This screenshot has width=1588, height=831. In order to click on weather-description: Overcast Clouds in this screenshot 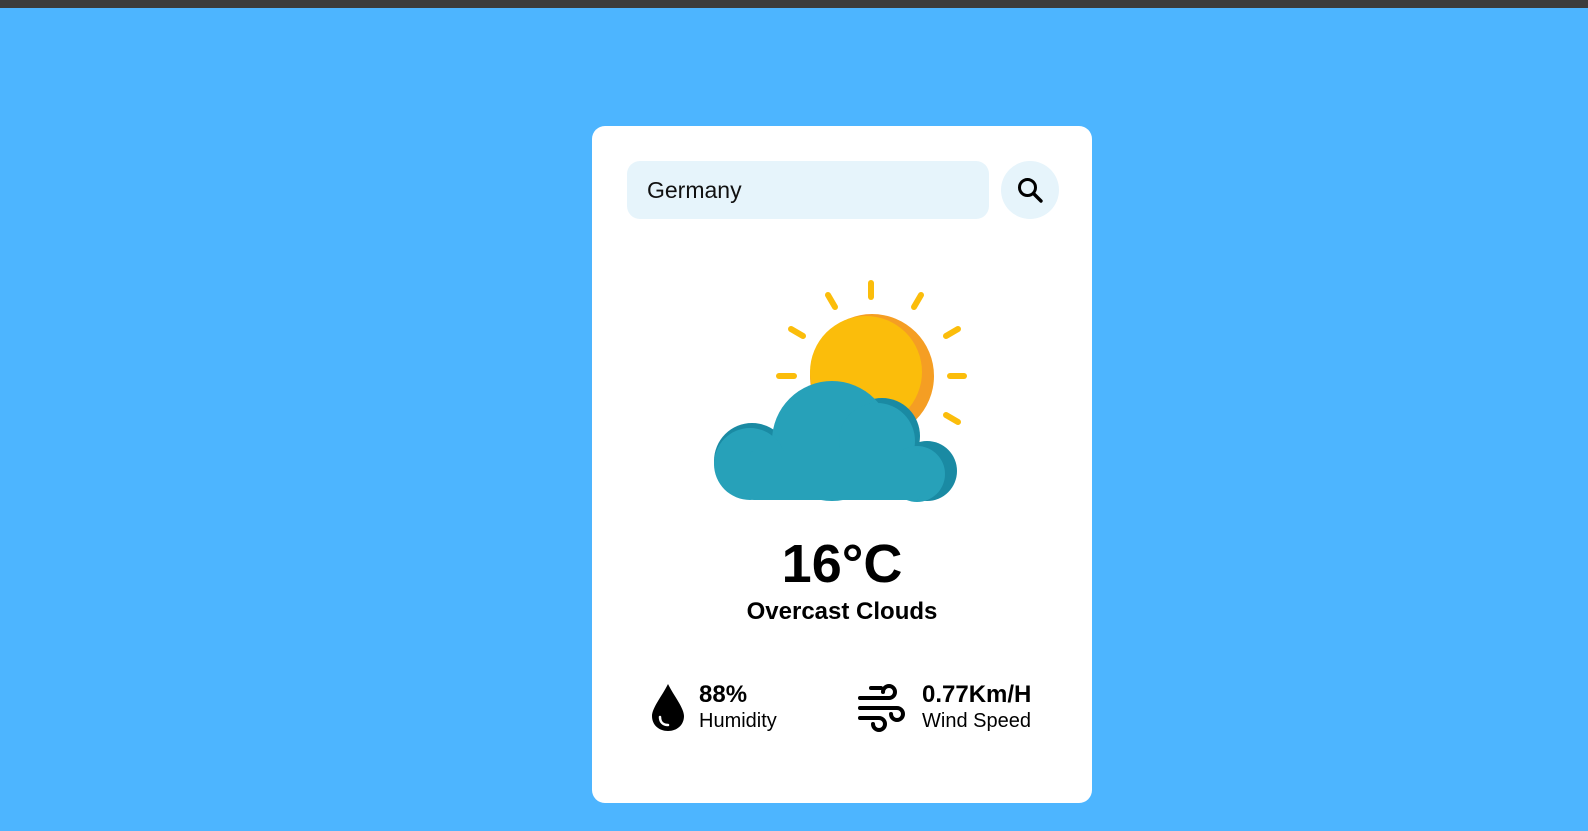, I will do `click(842, 611)`.